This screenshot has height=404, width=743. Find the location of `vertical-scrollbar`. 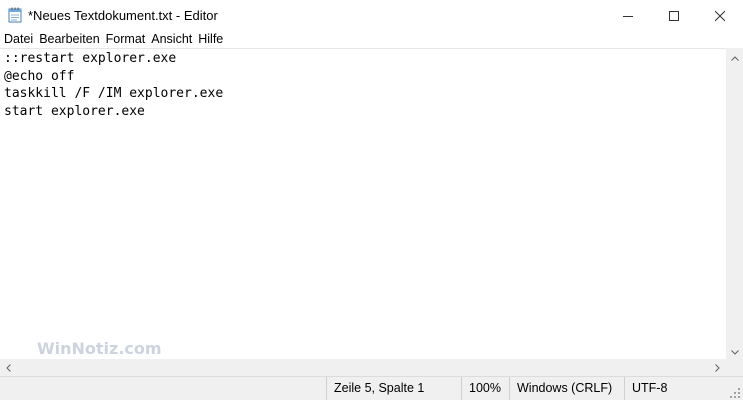

vertical-scrollbar is located at coordinates (734, 203).